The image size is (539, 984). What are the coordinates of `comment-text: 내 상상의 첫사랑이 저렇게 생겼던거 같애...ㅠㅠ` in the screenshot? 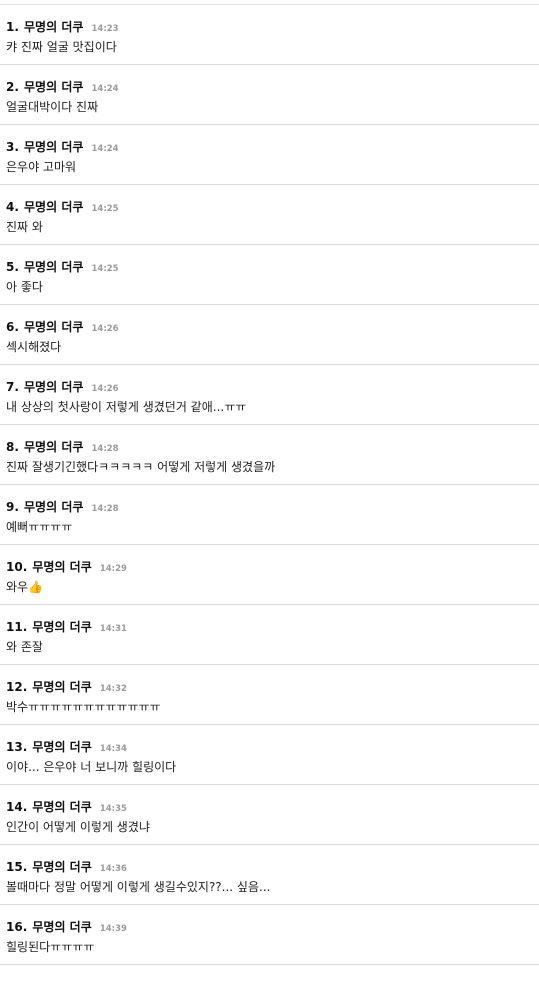 It's located at (126, 407).